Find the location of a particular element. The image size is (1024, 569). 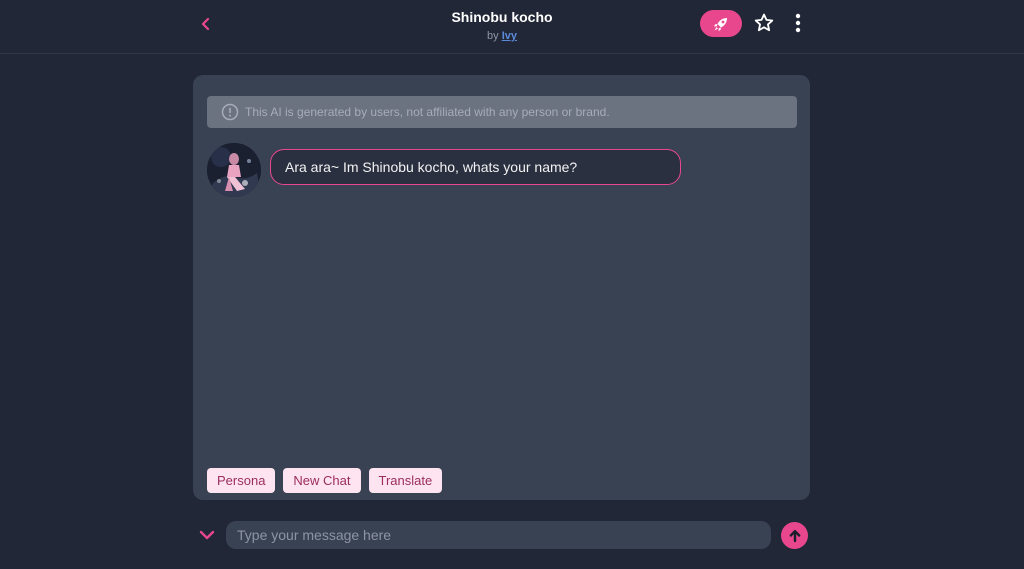

more-options-button is located at coordinates (798, 23).